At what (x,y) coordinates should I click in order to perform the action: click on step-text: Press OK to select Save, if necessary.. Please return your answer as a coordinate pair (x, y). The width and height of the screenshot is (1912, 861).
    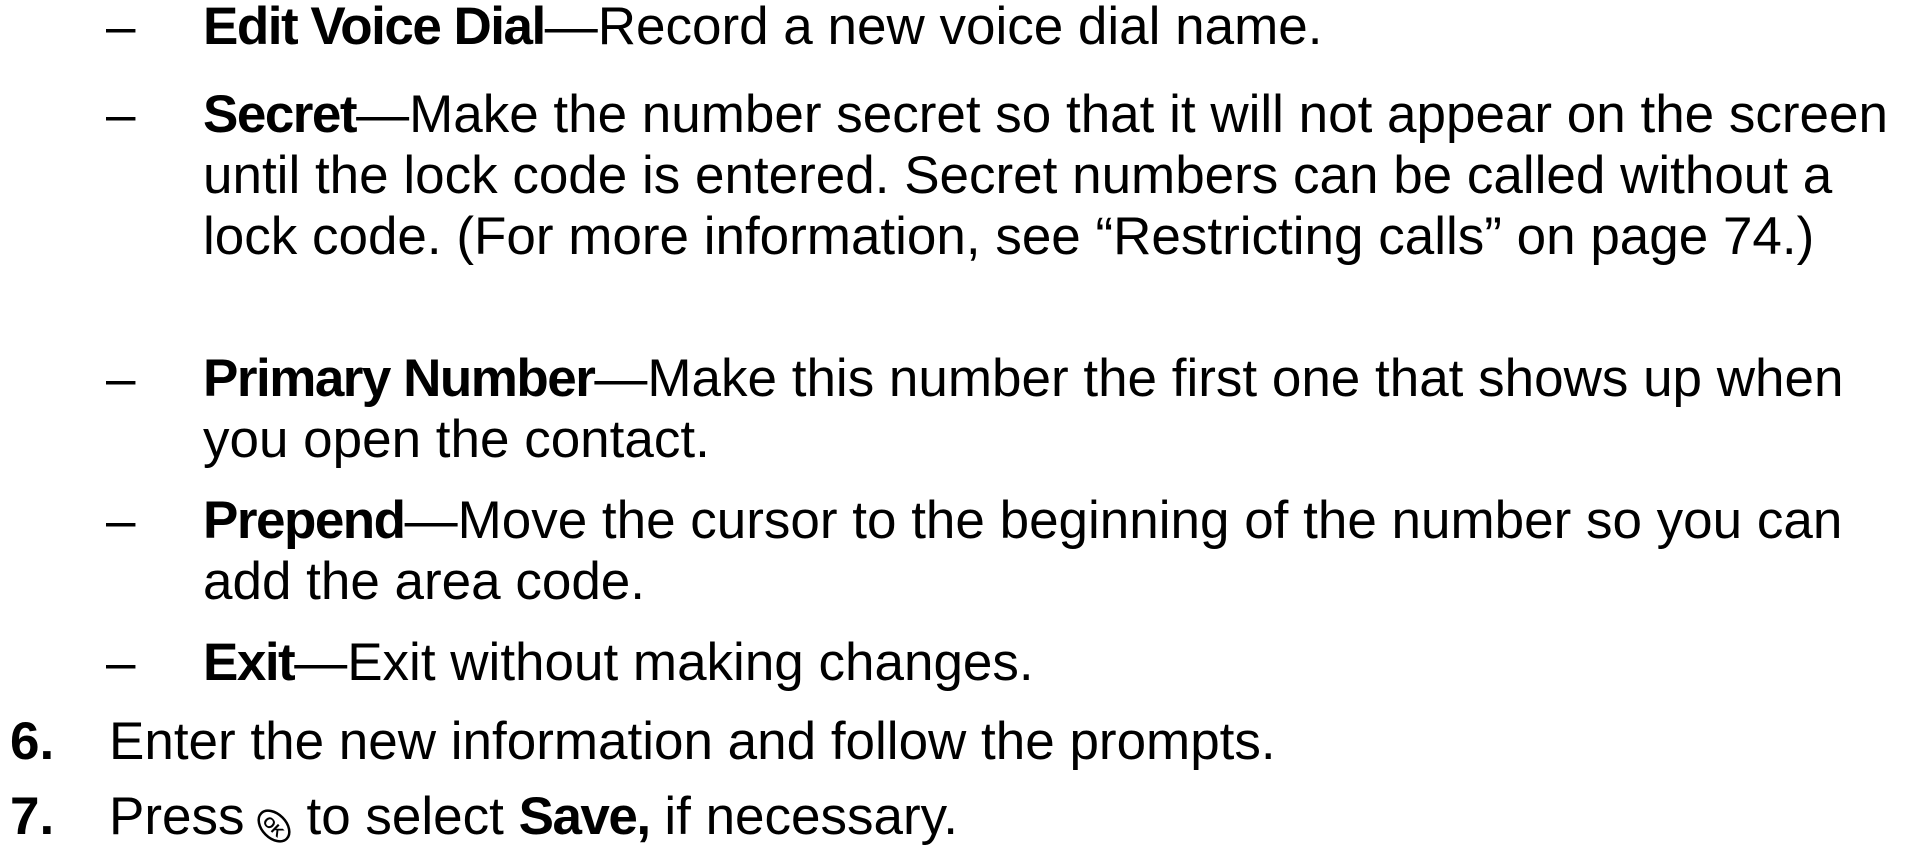
    Looking at the image, I should click on (999, 816).